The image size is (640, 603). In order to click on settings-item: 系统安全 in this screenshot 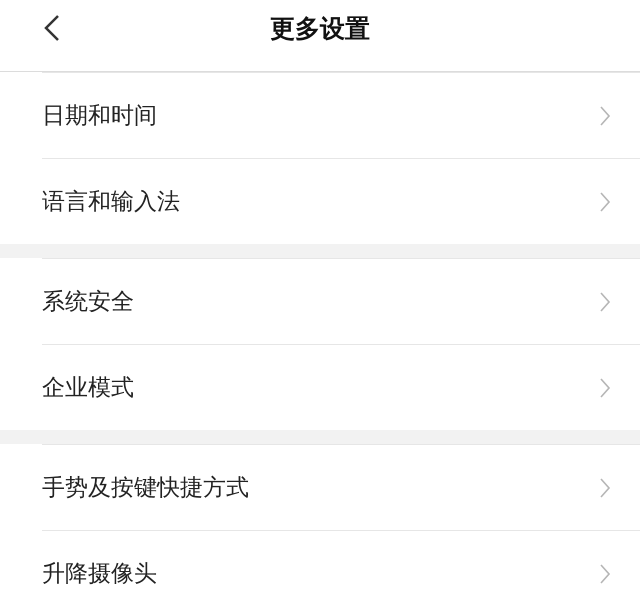, I will do `click(341, 301)`.